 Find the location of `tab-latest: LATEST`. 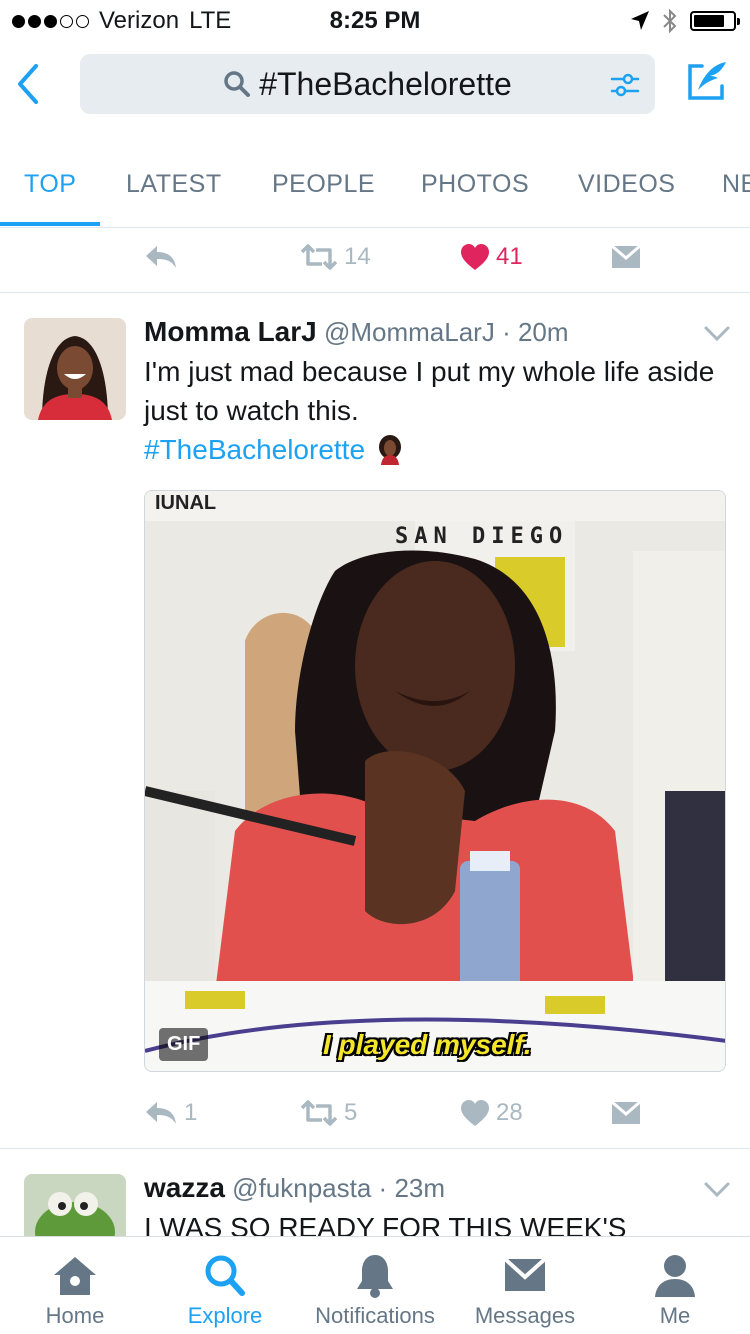

tab-latest: LATEST is located at coordinates (174, 184).